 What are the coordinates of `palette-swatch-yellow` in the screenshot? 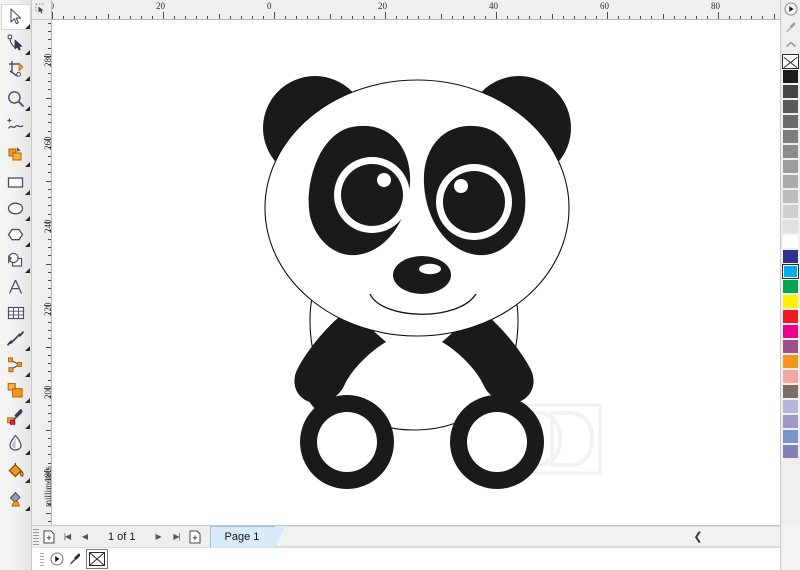 It's located at (790, 301).